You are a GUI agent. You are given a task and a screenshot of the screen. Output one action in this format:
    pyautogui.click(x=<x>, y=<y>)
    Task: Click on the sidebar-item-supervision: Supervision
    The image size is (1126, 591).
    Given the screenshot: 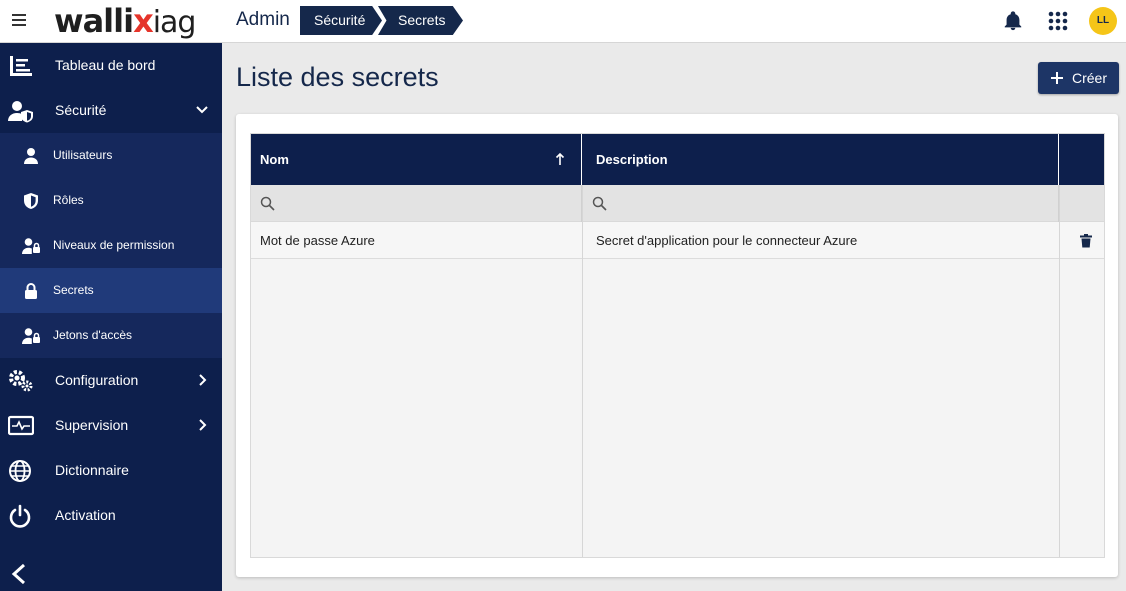 What is the action you would take?
    pyautogui.click(x=111, y=425)
    